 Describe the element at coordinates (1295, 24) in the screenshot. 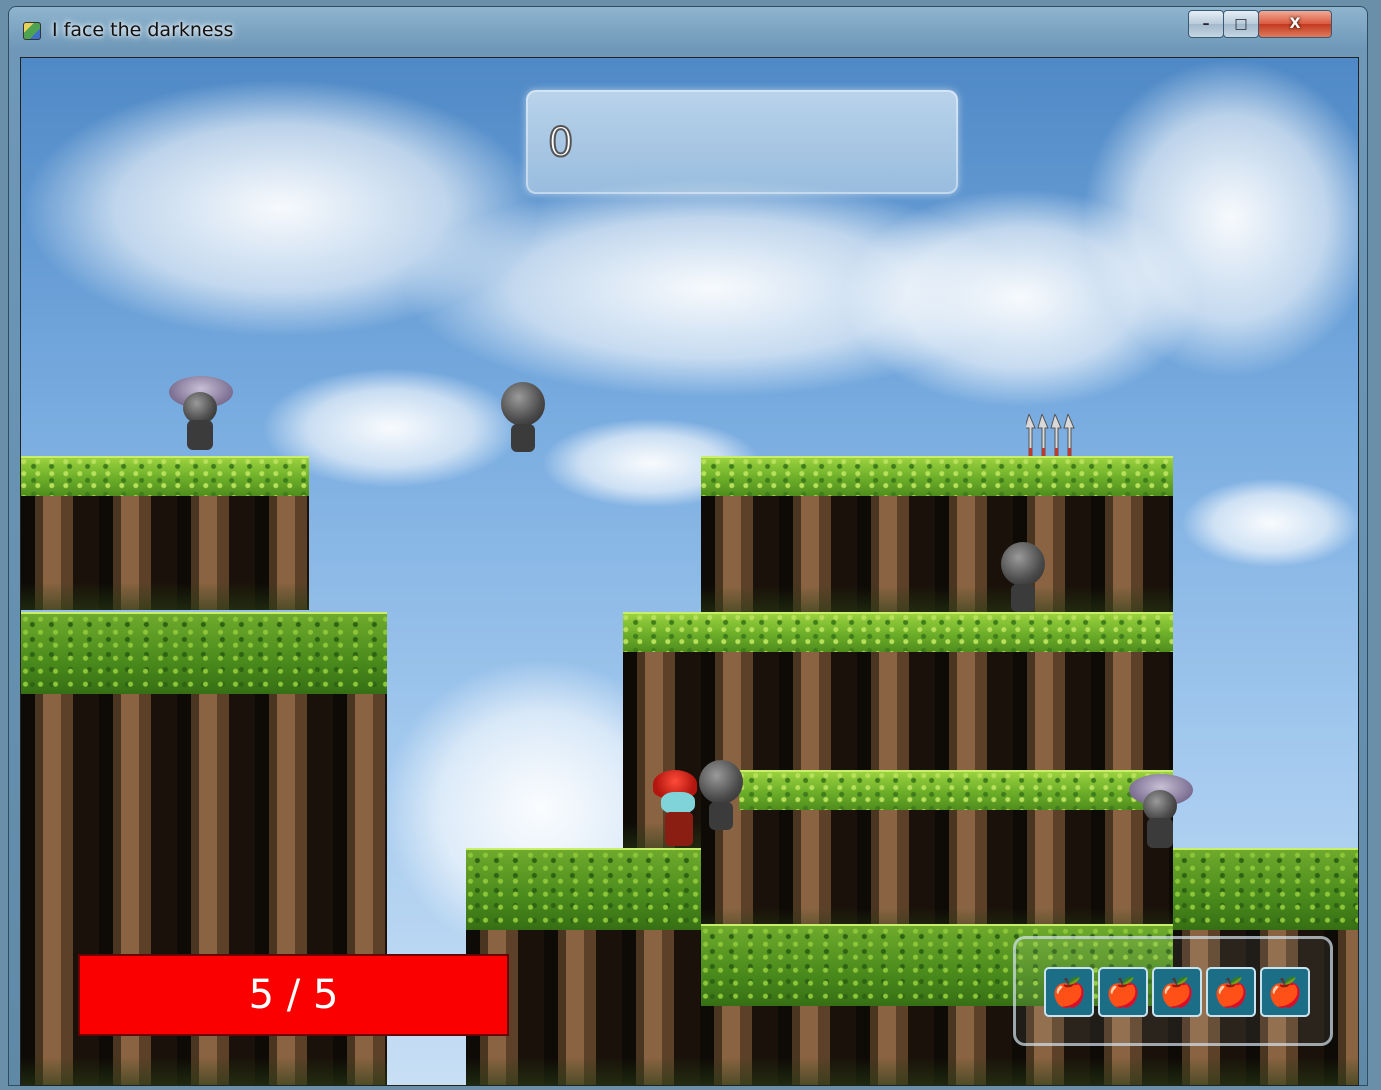

I see `close-button: X` at that location.